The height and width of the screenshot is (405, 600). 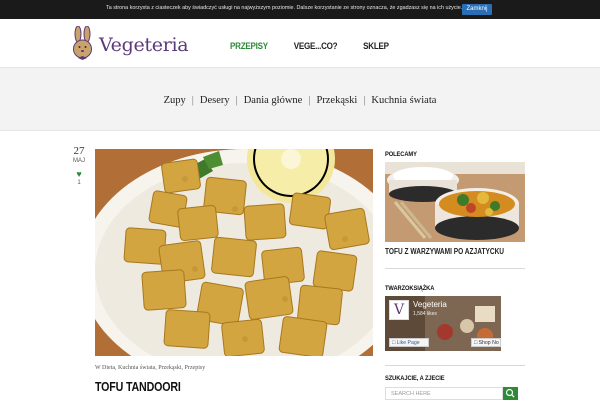 What do you see at coordinates (215, 100) in the screenshot?
I see `category-link-desery: Desery` at bounding box center [215, 100].